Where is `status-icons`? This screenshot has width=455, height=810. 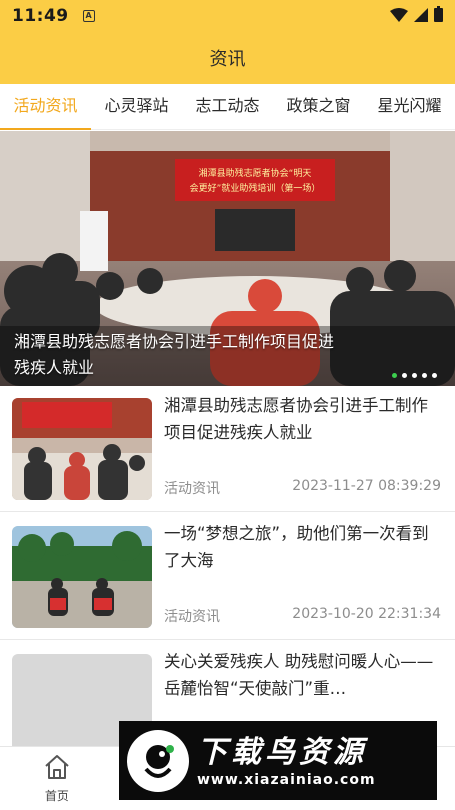
status-icons is located at coordinates (416, 16).